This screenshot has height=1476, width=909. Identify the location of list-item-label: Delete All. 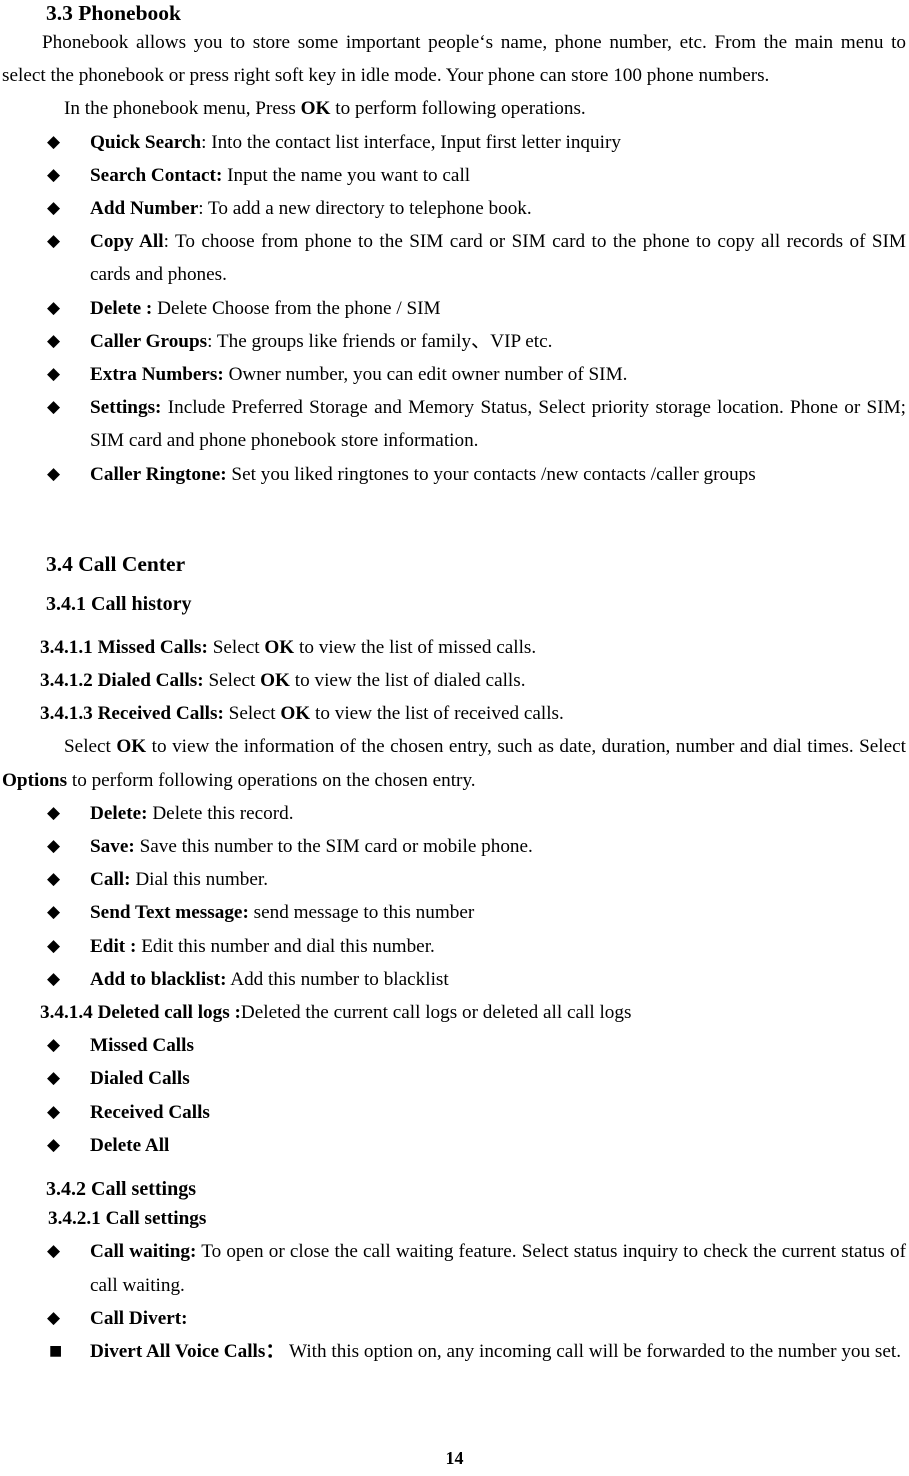
(130, 1145).